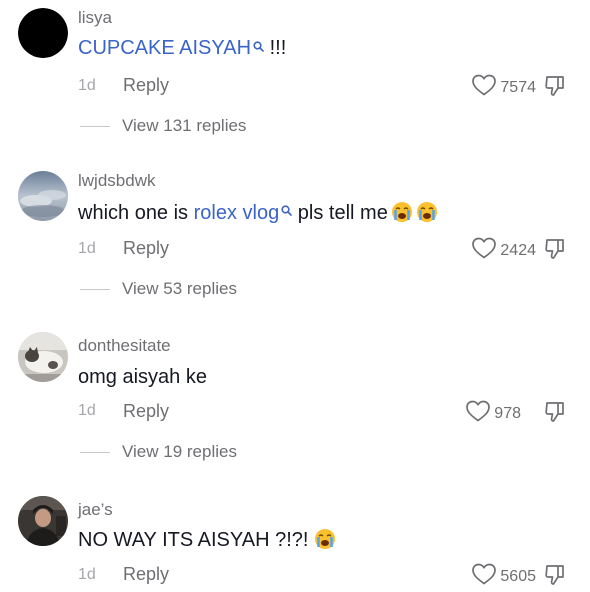  Describe the element at coordinates (124, 346) in the screenshot. I see `comment-username: donthesitate` at that location.